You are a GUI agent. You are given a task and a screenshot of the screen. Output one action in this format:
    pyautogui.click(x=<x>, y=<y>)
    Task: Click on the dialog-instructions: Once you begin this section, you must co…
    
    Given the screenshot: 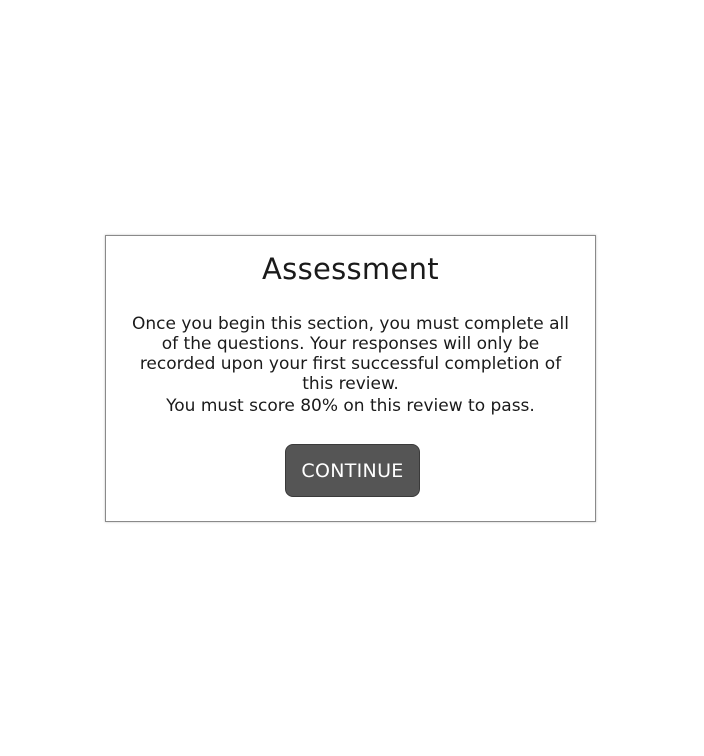 What is the action you would take?
    pyautogui.click(x=350, y=354)
    